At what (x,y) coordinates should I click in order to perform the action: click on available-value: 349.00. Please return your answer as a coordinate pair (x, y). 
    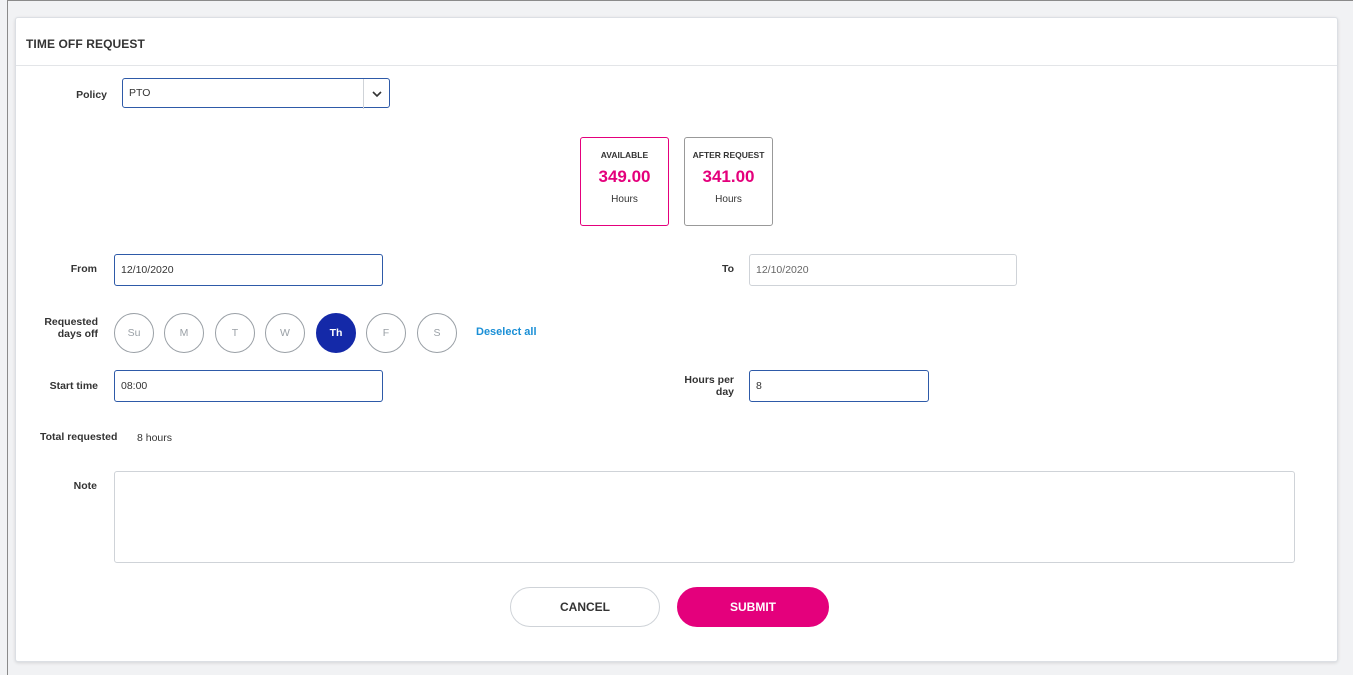
    Looking at the image, I should click on (624, 176).